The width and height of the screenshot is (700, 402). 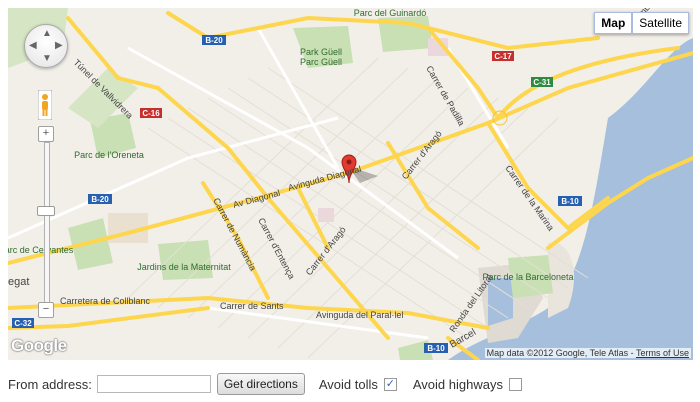 What do you see at coordinates (390, 13) in the screenshot?
I see `place-label: Parc del Guinardó` at bounding box center [390, 13].